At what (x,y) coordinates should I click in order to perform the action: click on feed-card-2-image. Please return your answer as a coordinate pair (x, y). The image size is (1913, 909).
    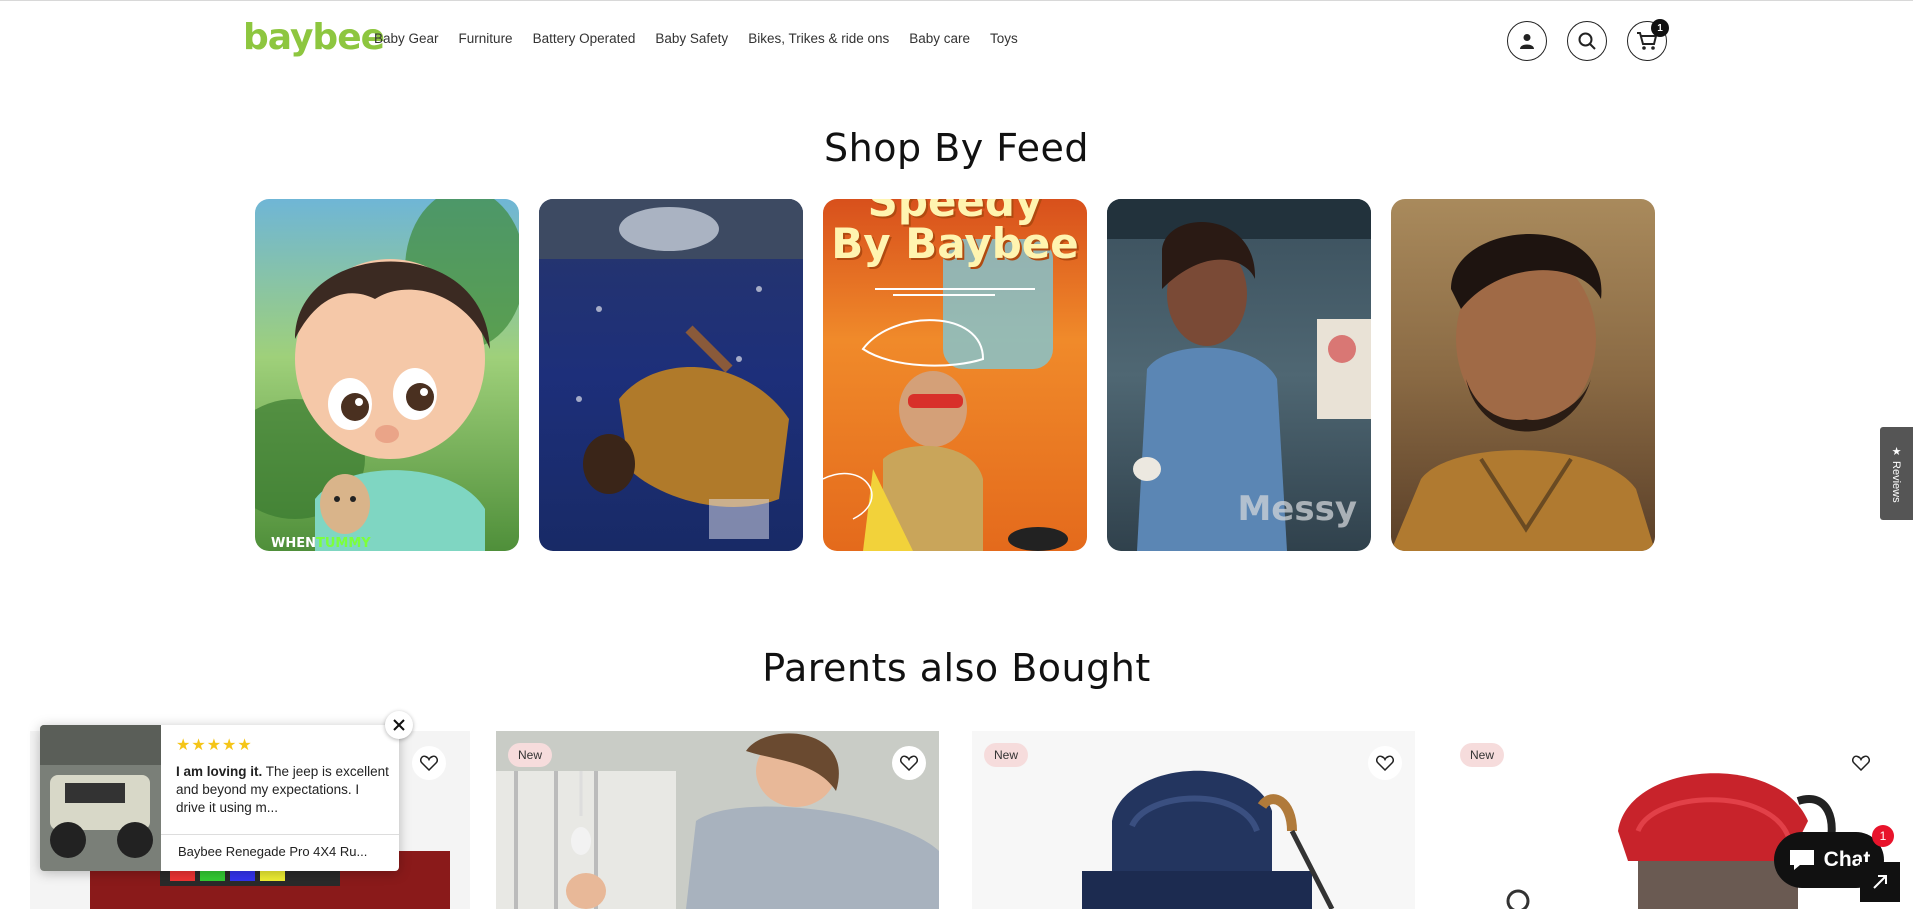
    Looking at the image, I should click on (671, 369).